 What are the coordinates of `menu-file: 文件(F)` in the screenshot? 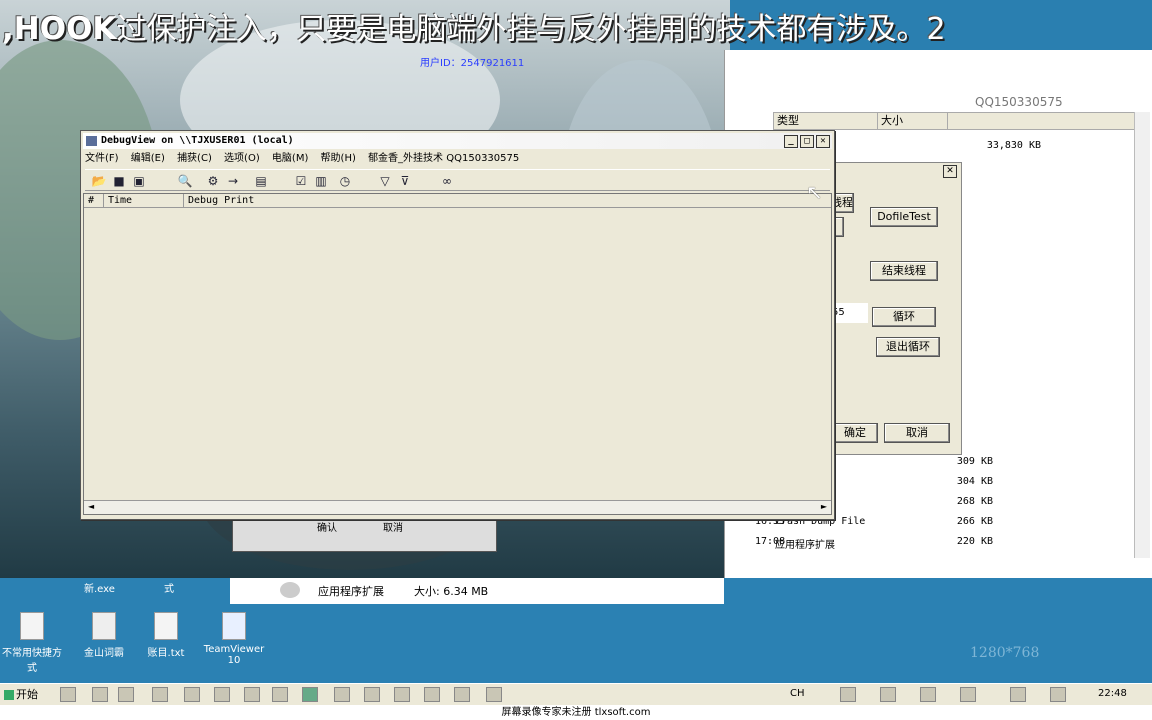 It's located at (102, 158).